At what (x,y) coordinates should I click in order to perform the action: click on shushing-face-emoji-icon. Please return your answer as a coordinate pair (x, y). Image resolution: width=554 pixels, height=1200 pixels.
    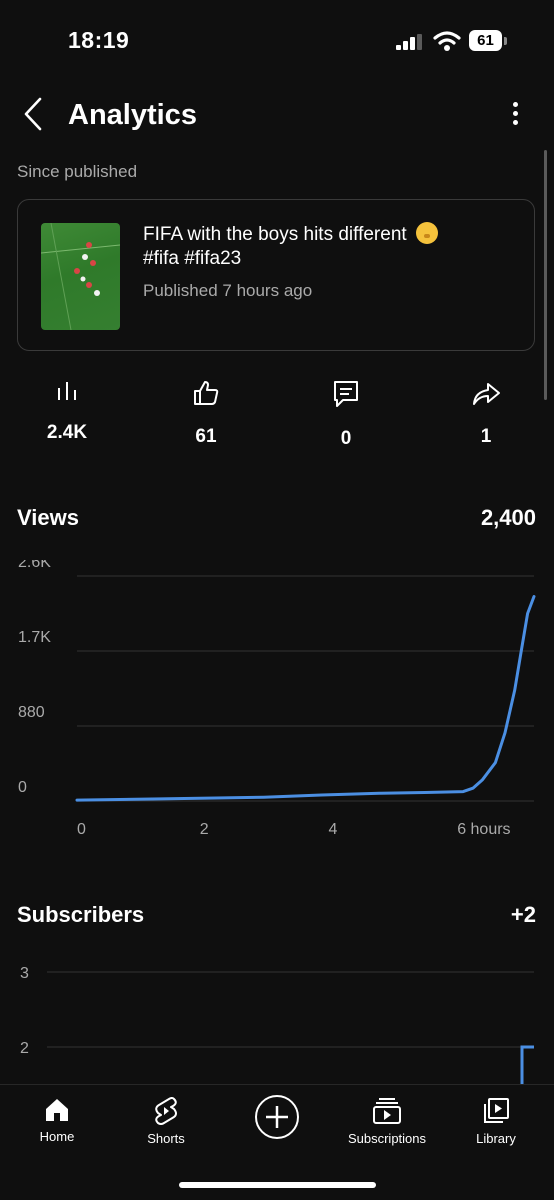
    Looking at the image, I should click on (426, 233).